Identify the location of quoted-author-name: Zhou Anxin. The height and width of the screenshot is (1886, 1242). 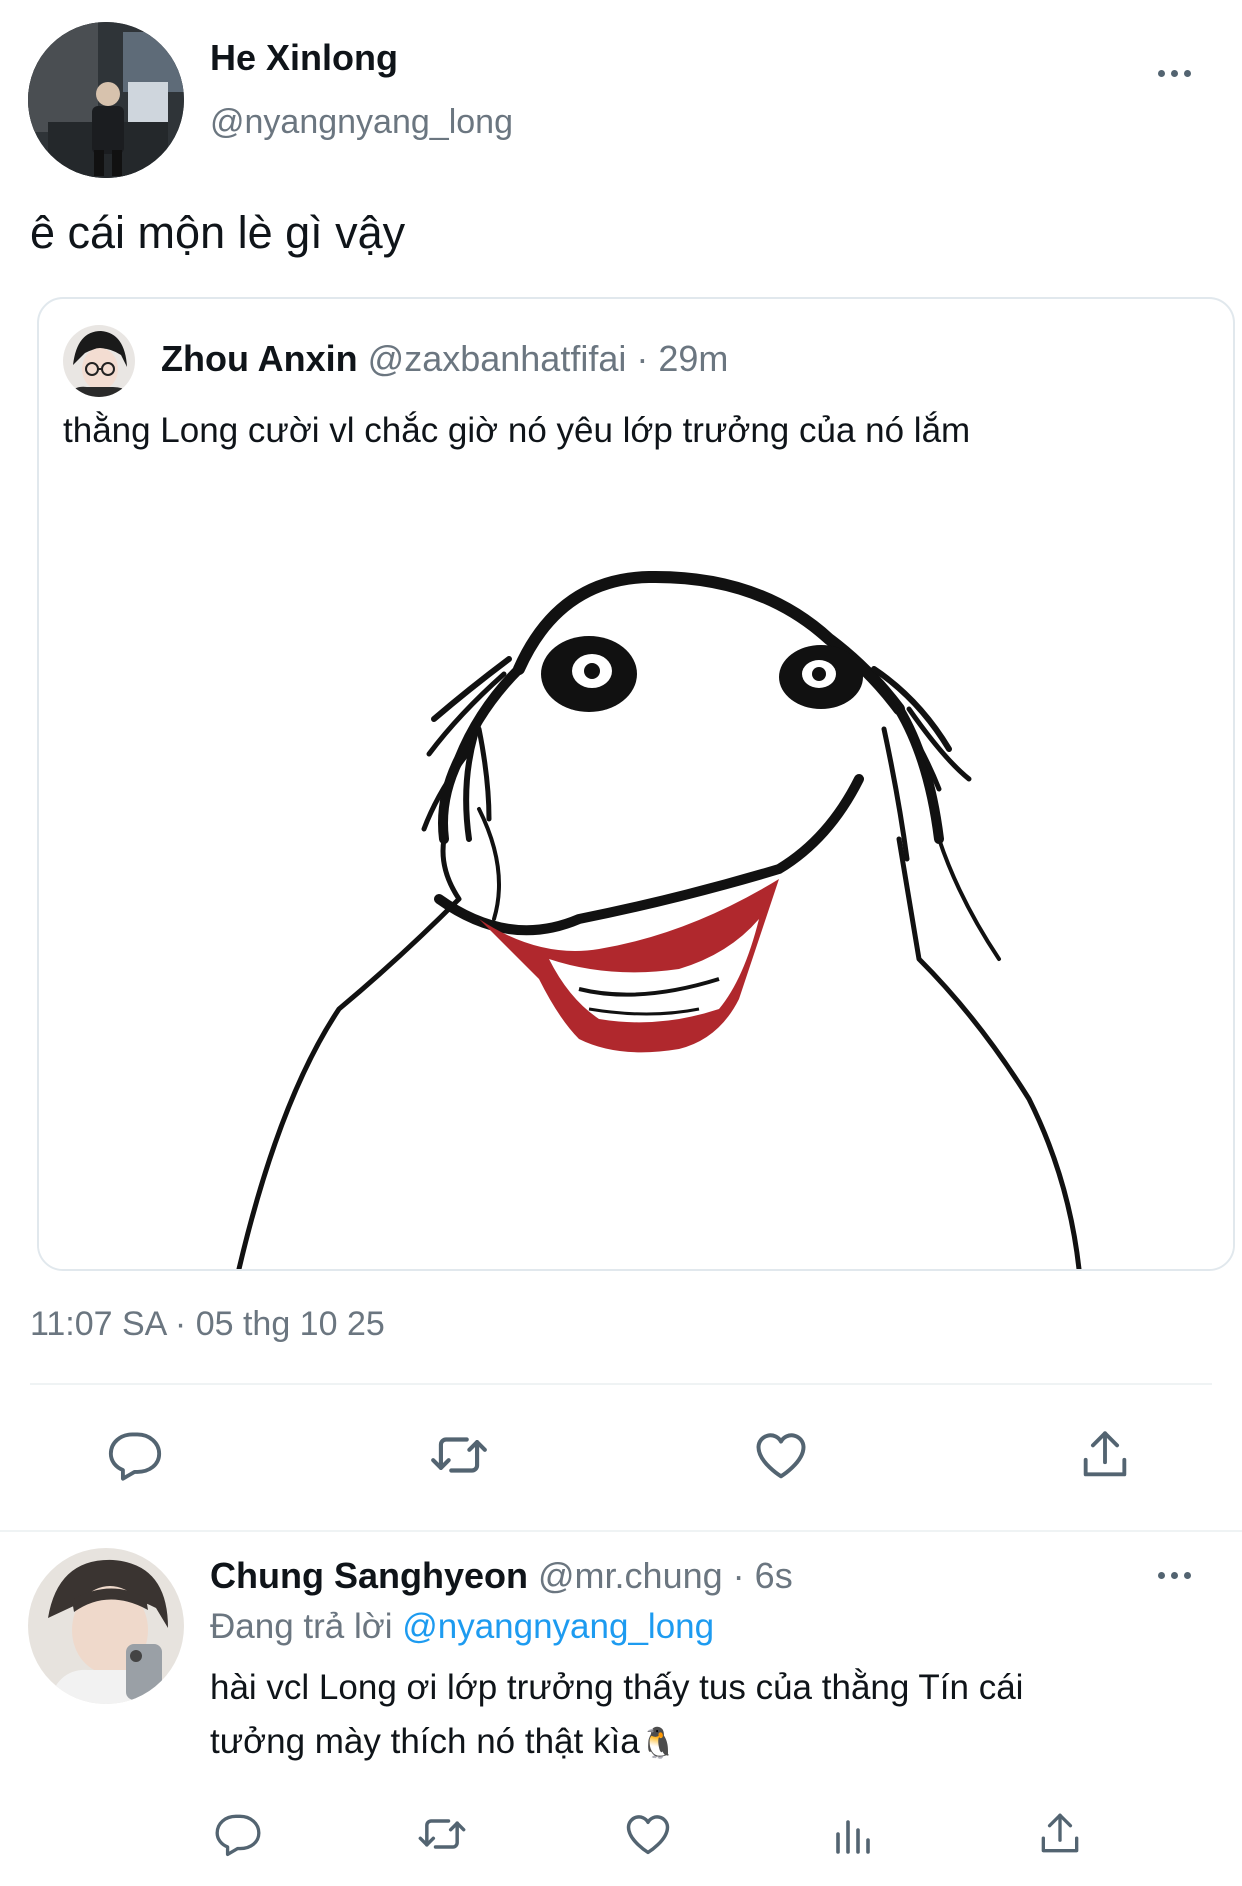
(259, 358).